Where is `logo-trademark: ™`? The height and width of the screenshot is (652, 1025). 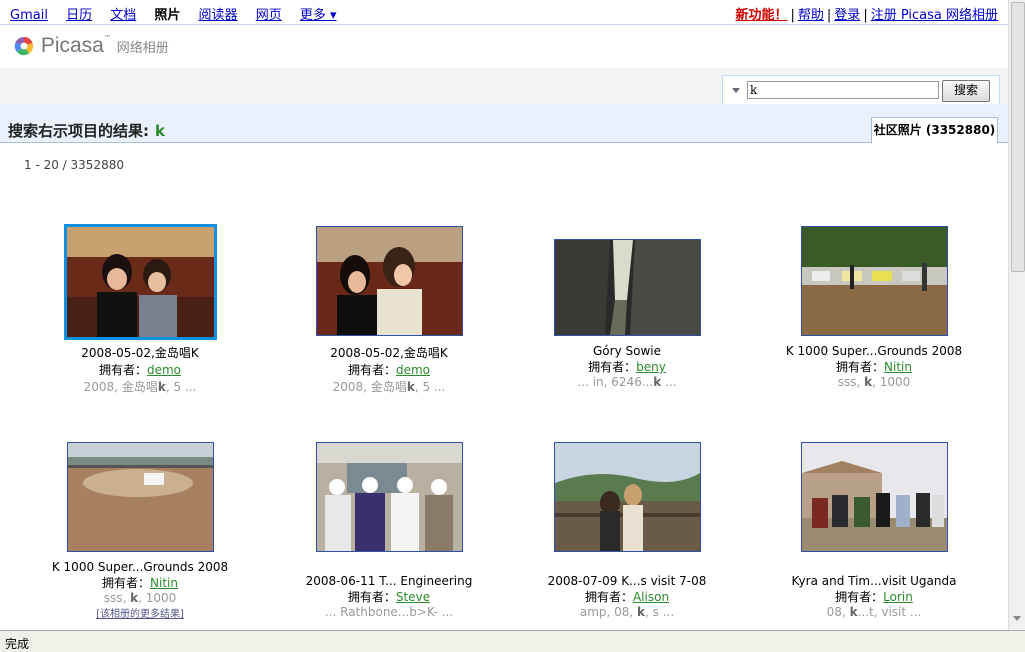 logo-trademark: ™ is located at coordinates (107, 38).